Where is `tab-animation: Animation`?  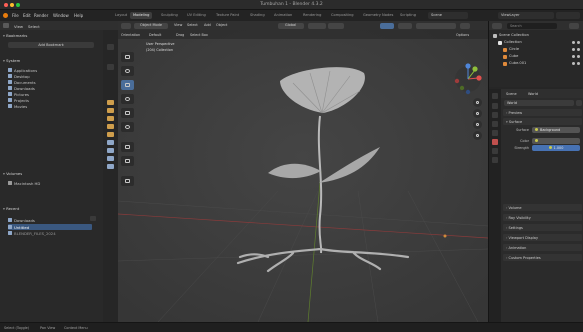
tab-animation: Animation is located at coordinates (283, 15).